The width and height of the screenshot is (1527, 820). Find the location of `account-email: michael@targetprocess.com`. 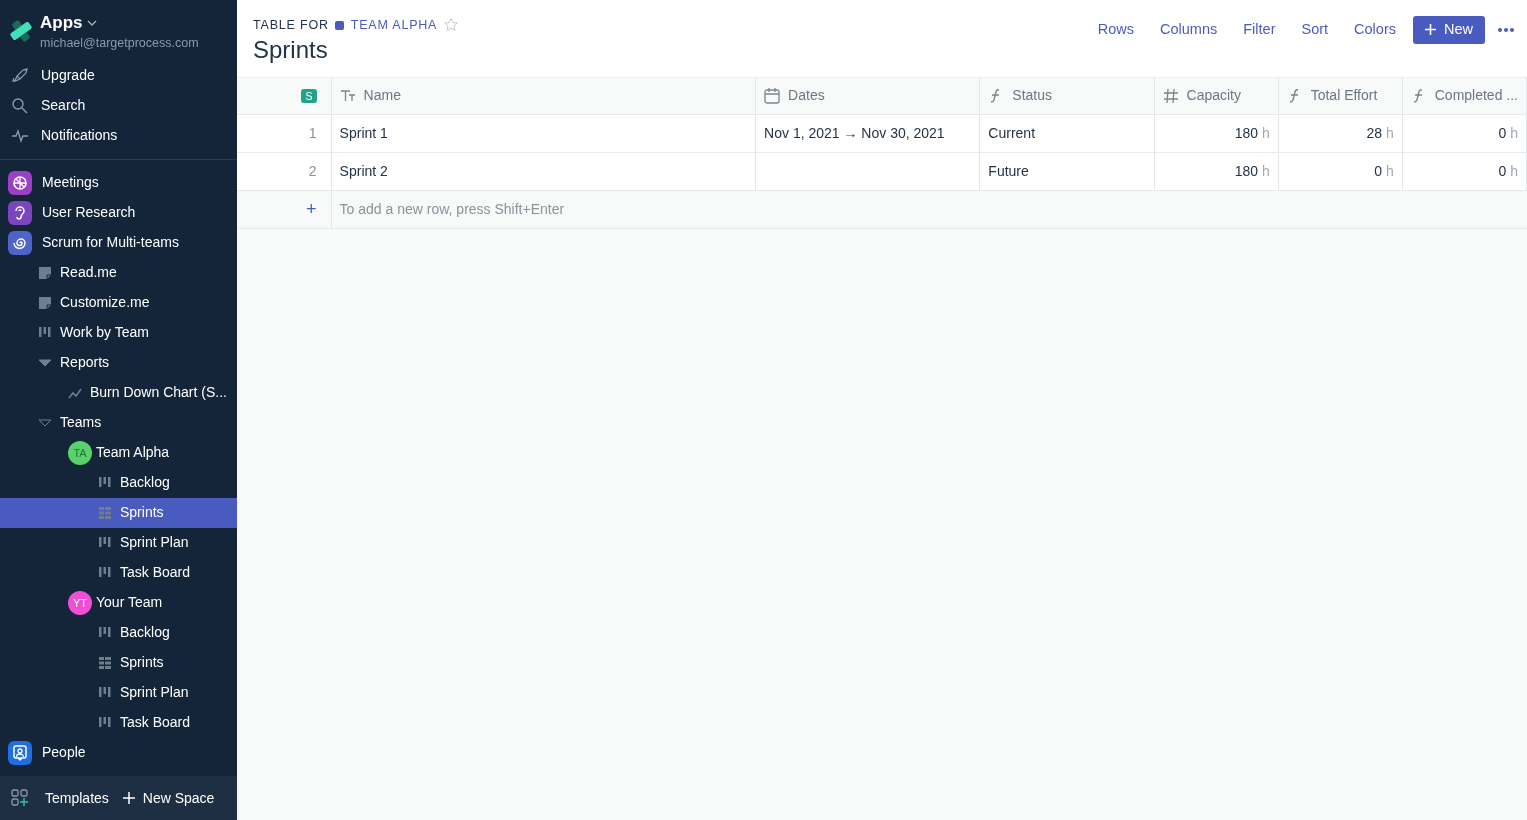

account-email: michael@targetprocess.com is located at coordinates (119, 43).